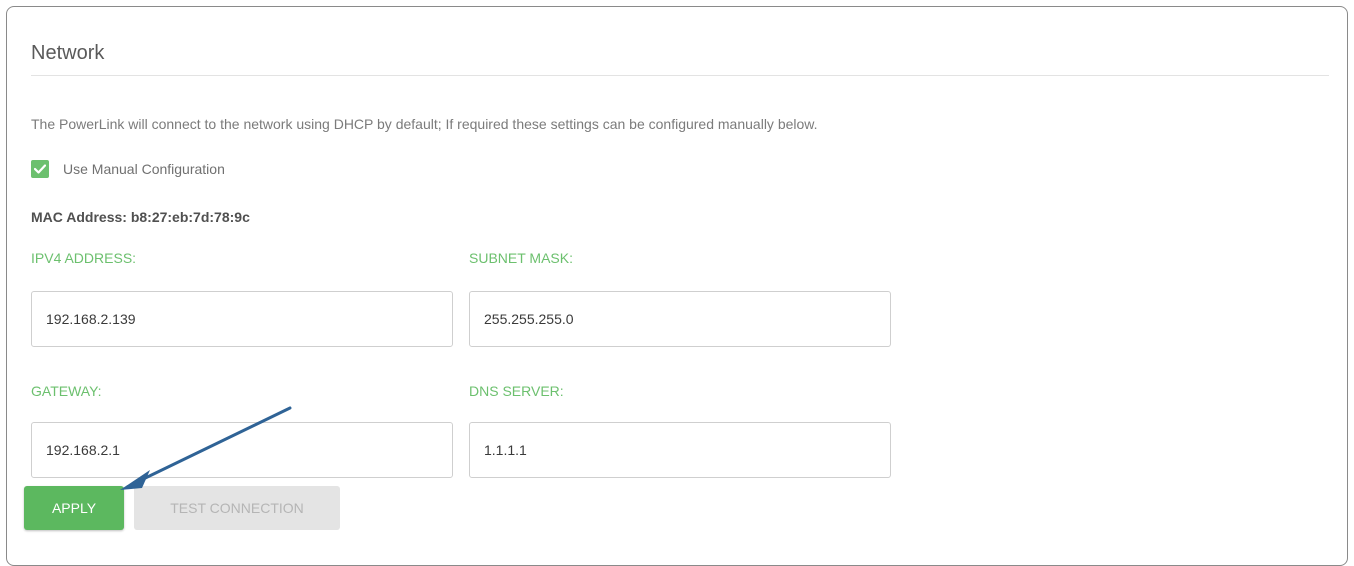  I want to click on manual-config-checkbox, so click(40, 169).